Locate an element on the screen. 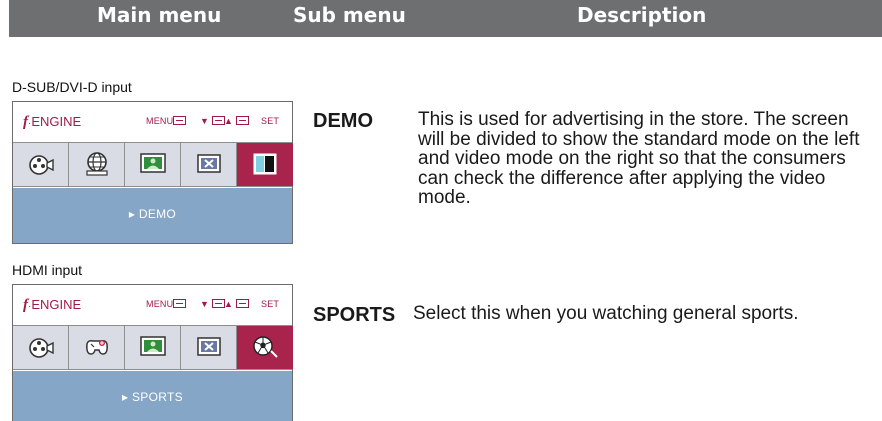  header-description: Description is located at coordinates (642, 15).